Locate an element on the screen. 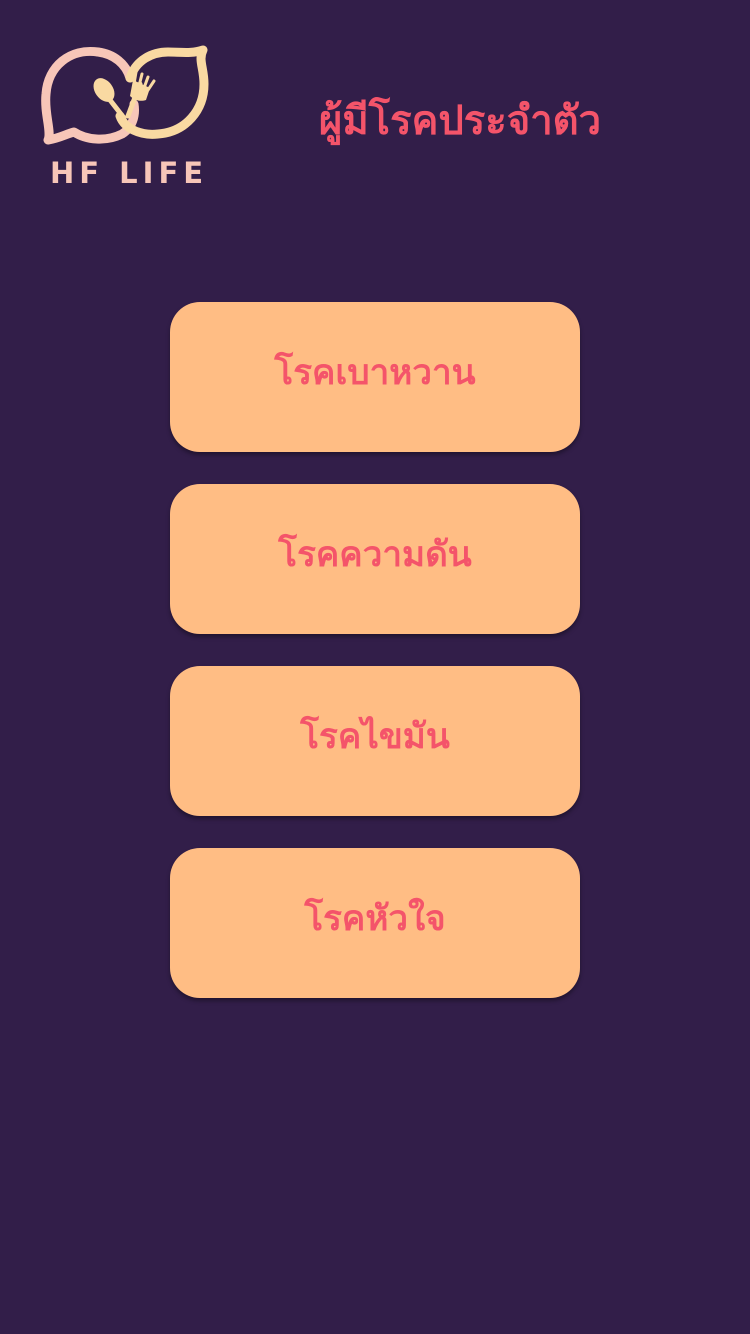 The image size is (750, 1334). cholesterol-button: โรคไขมัน is located at coordinates (375, 741).